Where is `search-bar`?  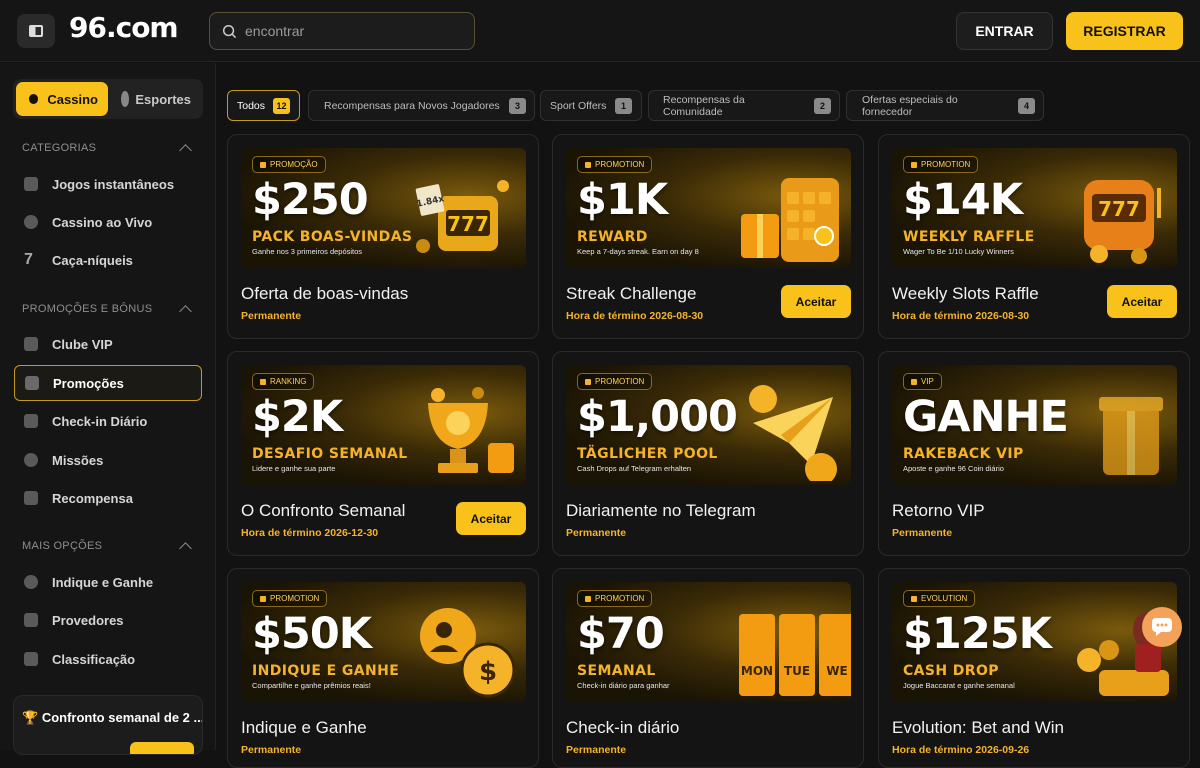 search-bar is located at coordinates (342, 31).